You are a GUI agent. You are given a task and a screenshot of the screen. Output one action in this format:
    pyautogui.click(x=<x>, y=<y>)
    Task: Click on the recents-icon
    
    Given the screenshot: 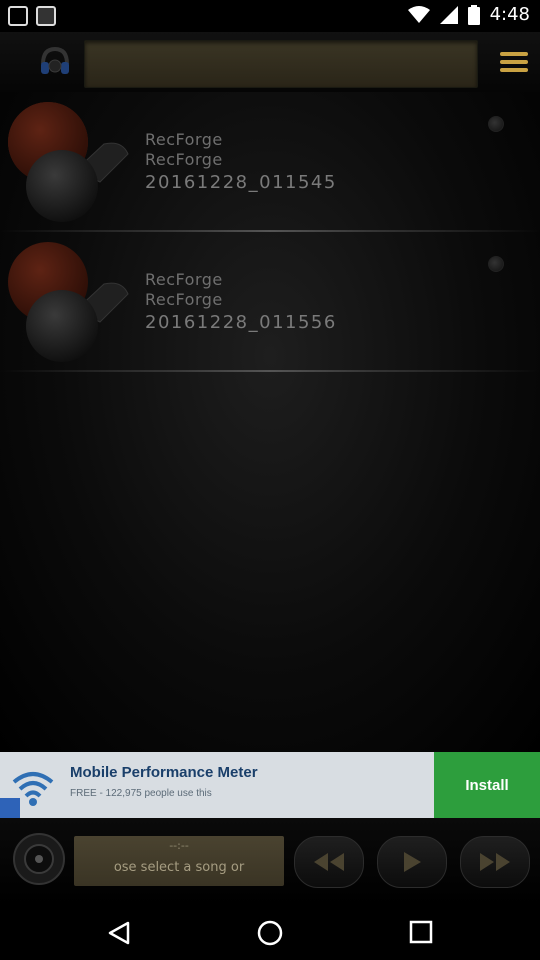 What is the action you would take?
    pyautogui.click(x=421, y=932)
    